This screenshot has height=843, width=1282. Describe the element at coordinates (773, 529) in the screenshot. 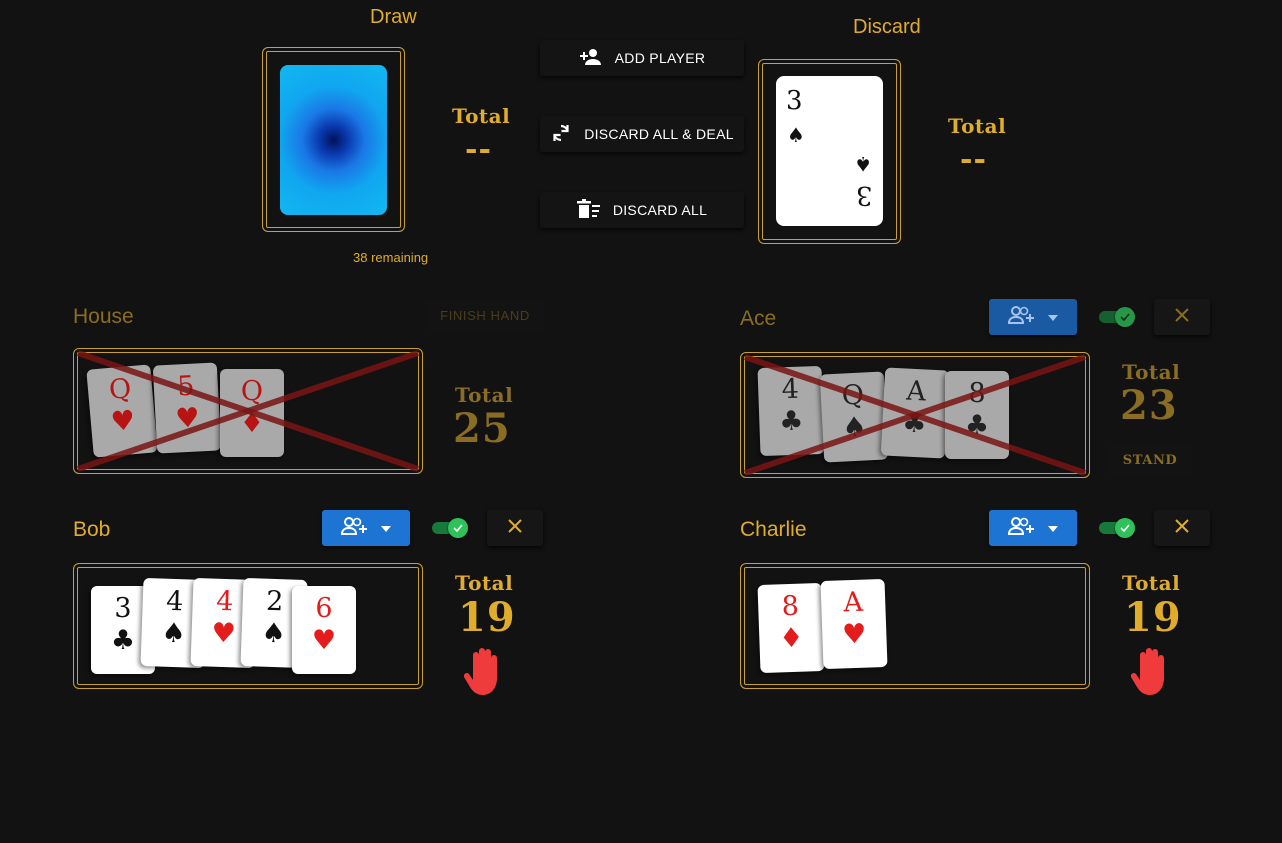

I see `charlie-name: Charlie` at that location.